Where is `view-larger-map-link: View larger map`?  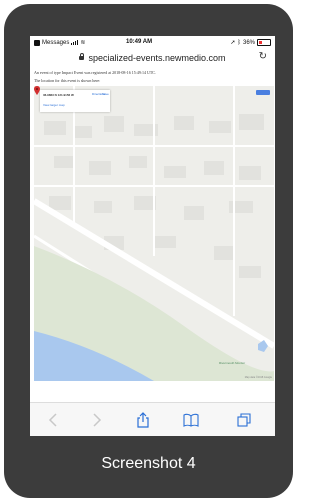 view-larger-map-link: View larger map is located at coordinates (54, 105).